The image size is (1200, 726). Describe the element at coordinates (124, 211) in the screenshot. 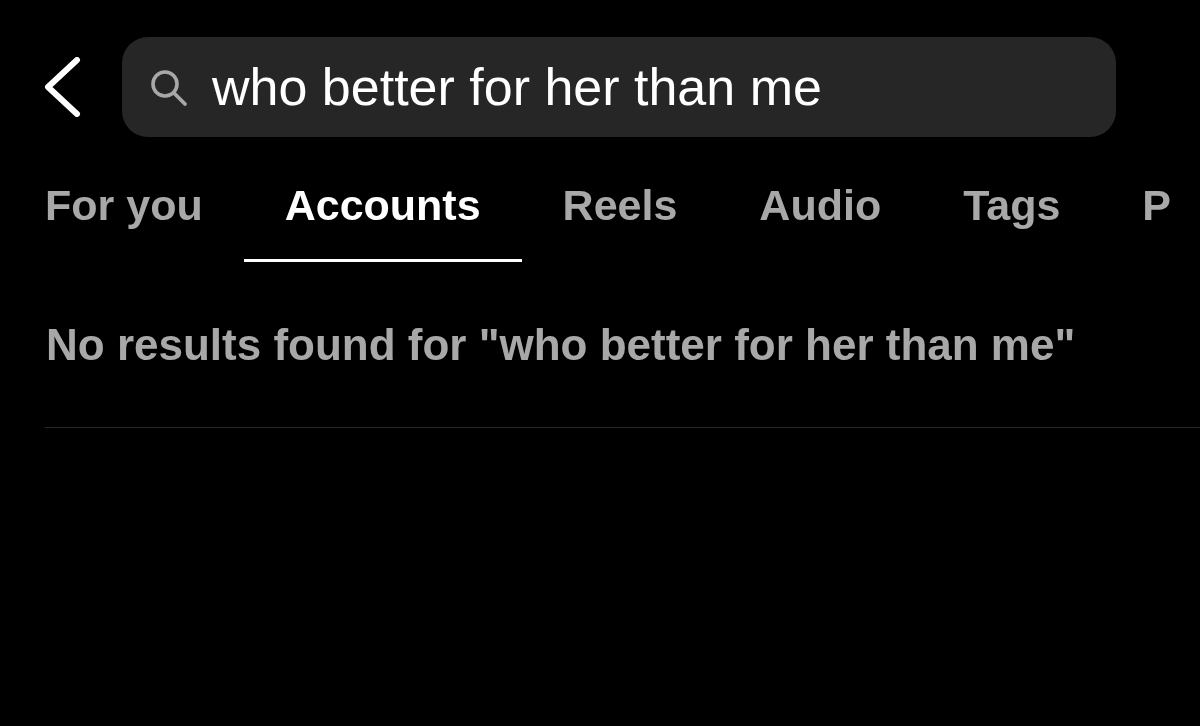

I see `tab: For you` at that location.